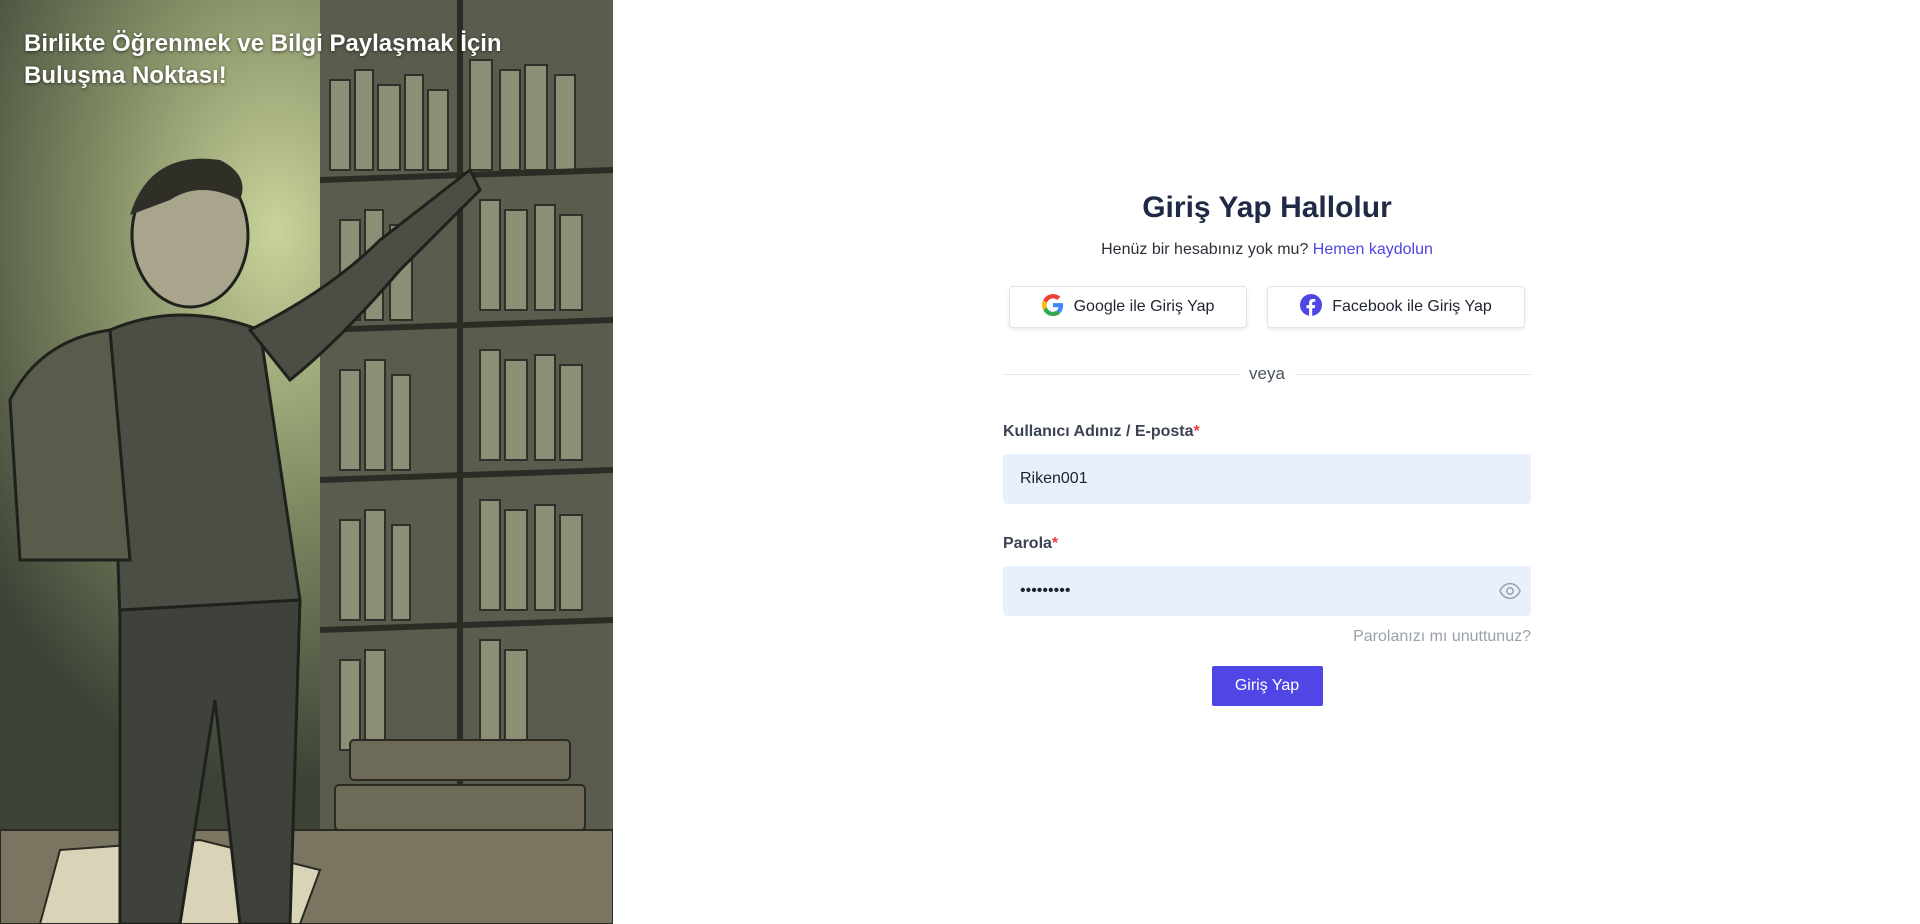  I want to click on password-field-wrap, so click(1267, 591).